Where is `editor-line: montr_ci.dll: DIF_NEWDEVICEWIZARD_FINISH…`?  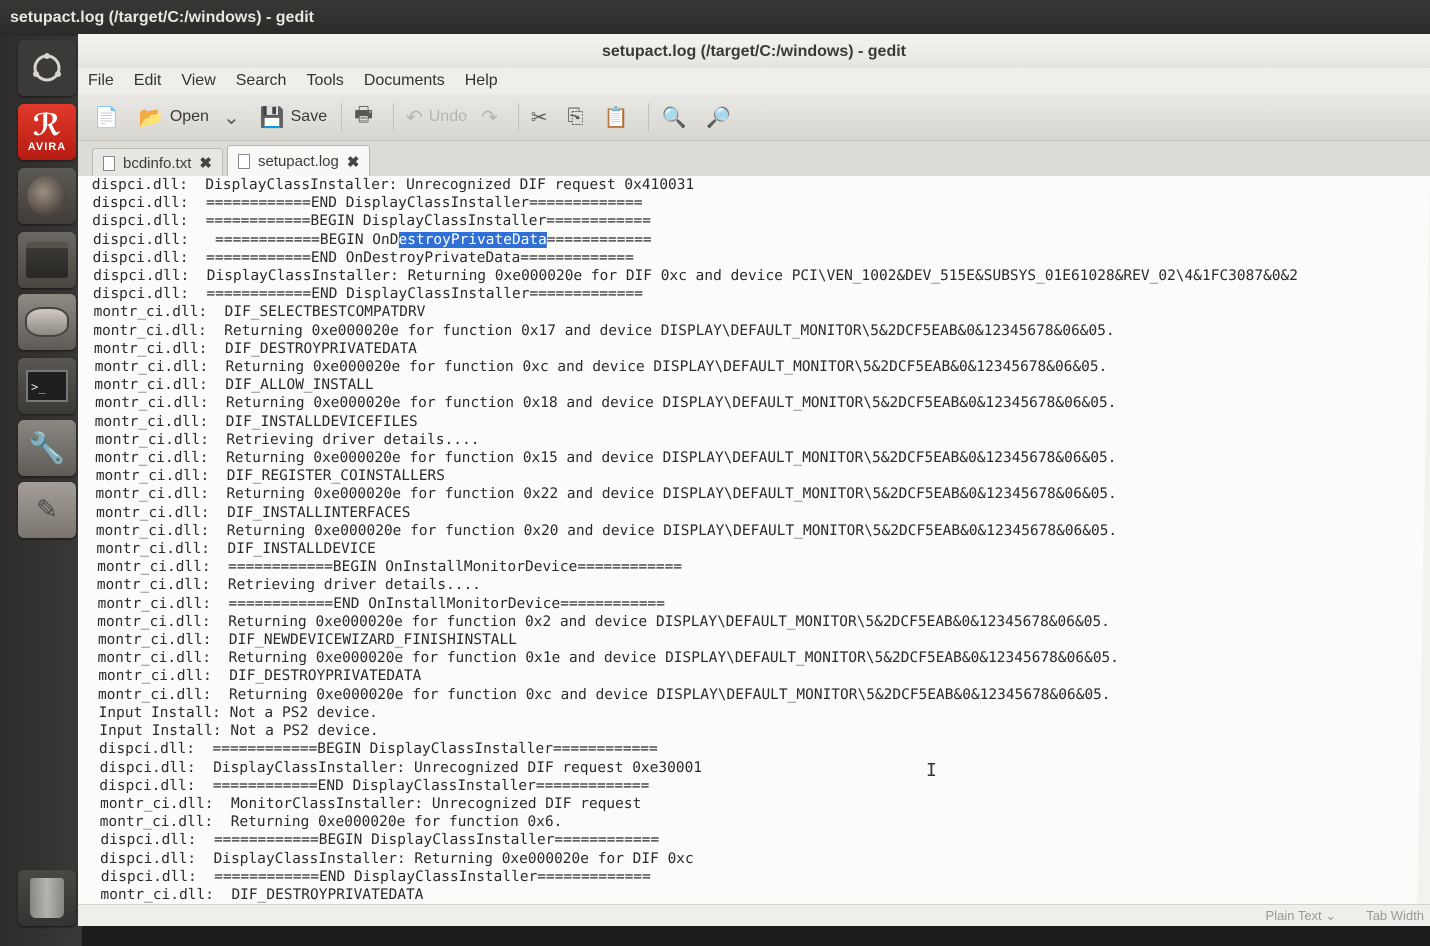
editor-line: montr_ci.dll: DIF_NEWDEVICEWIZARD_FINISH… is located at coordinates (307, 640).